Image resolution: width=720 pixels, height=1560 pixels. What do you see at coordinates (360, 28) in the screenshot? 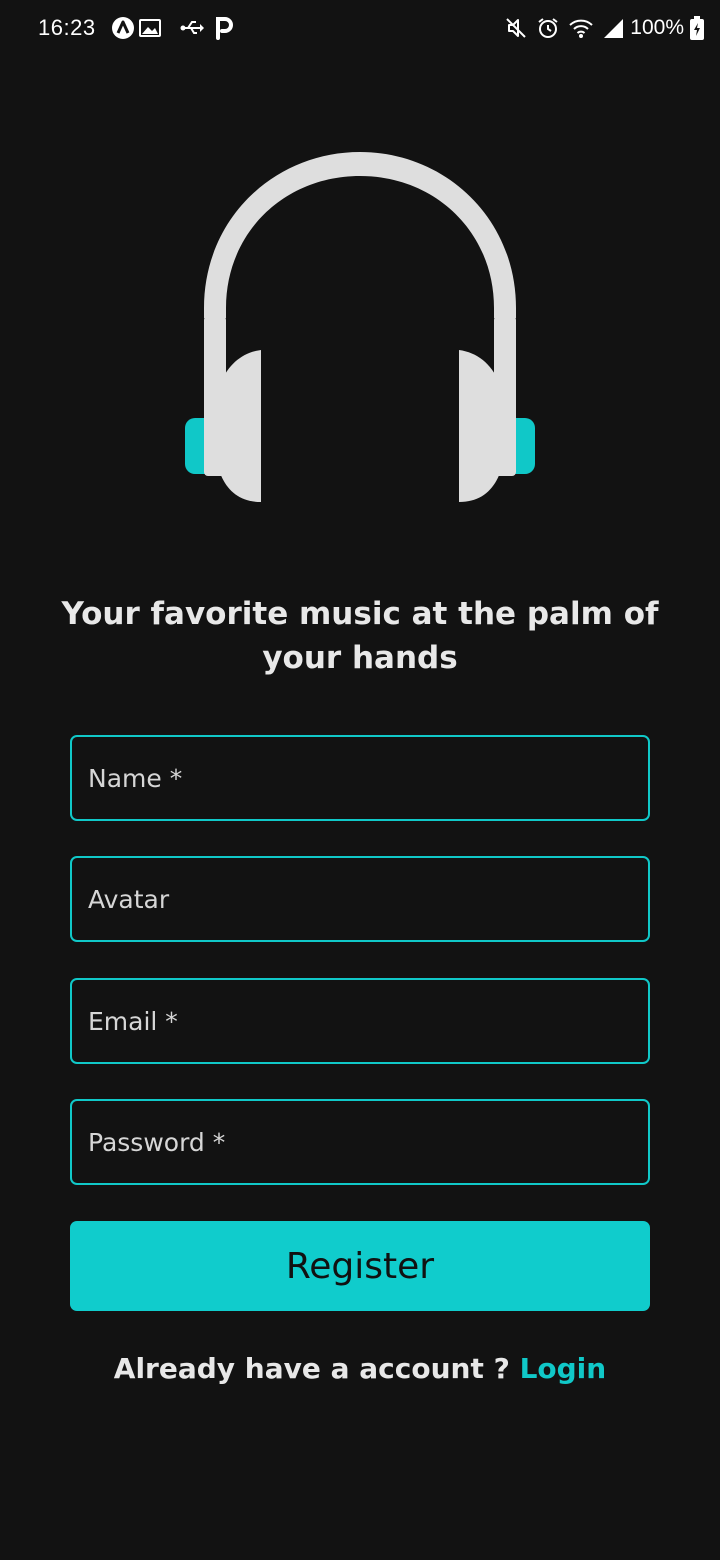
I see `status-bar: 16:23 100%` at bounding box center [360, 28].